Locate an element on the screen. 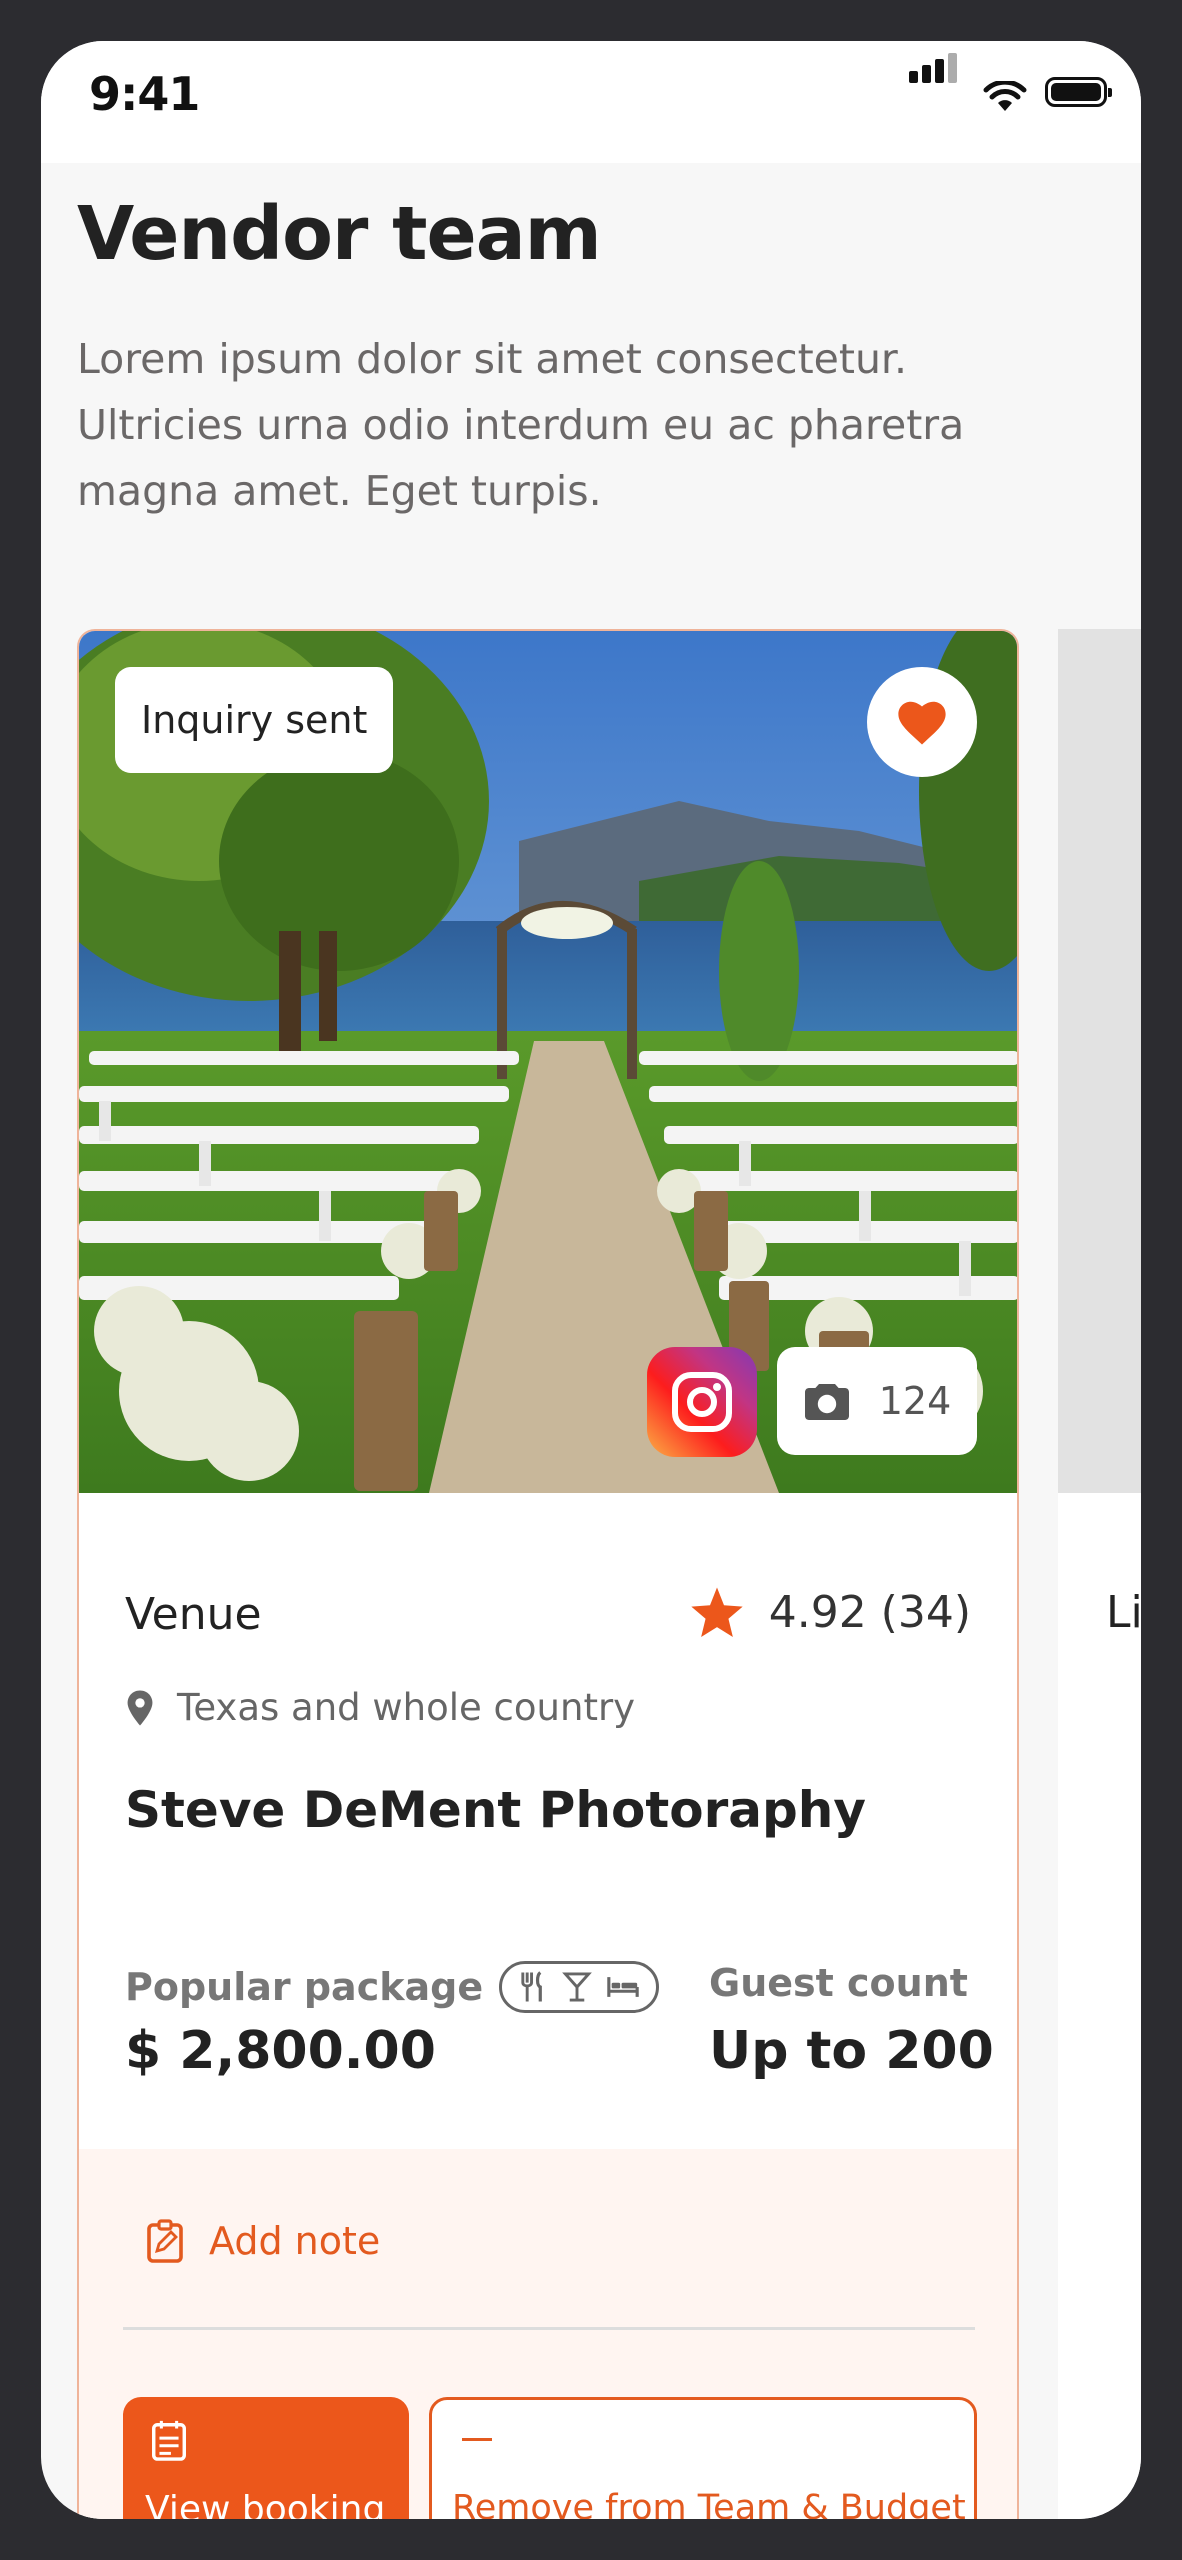 The width and height of the screenshot is (1182, 2560). minus-icon is located at coordinates (477, 2439).